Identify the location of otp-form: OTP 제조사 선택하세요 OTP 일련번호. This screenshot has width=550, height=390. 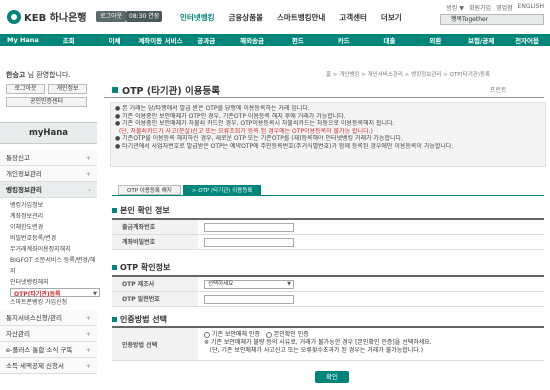
(328, 291).